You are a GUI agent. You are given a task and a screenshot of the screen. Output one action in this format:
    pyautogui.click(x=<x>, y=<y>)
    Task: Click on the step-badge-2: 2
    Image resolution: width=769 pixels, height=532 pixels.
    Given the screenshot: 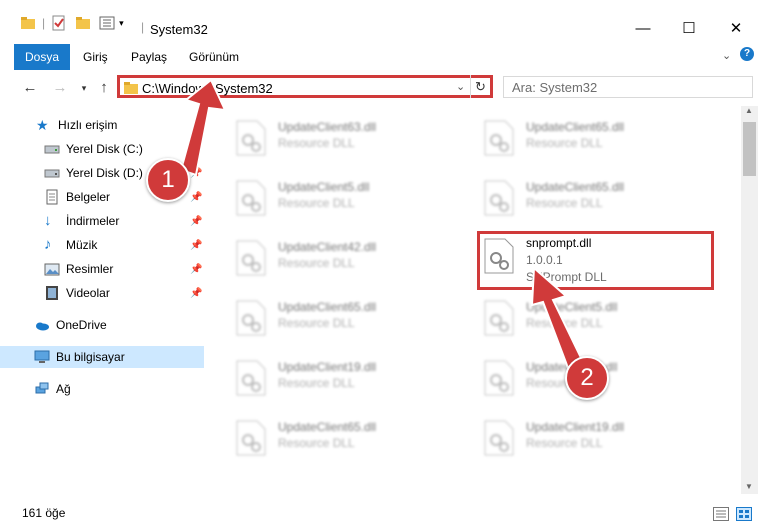 What is the action you would take?
    pyautogui.click(x=587, y=378)
    